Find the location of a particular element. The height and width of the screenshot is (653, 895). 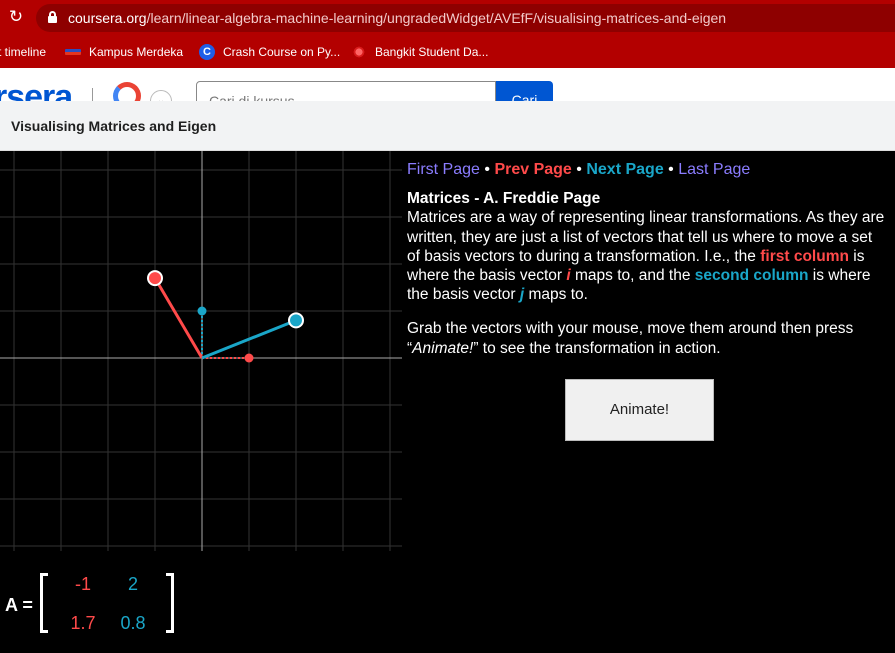

right-bracket is located at coordinates (170, 603).